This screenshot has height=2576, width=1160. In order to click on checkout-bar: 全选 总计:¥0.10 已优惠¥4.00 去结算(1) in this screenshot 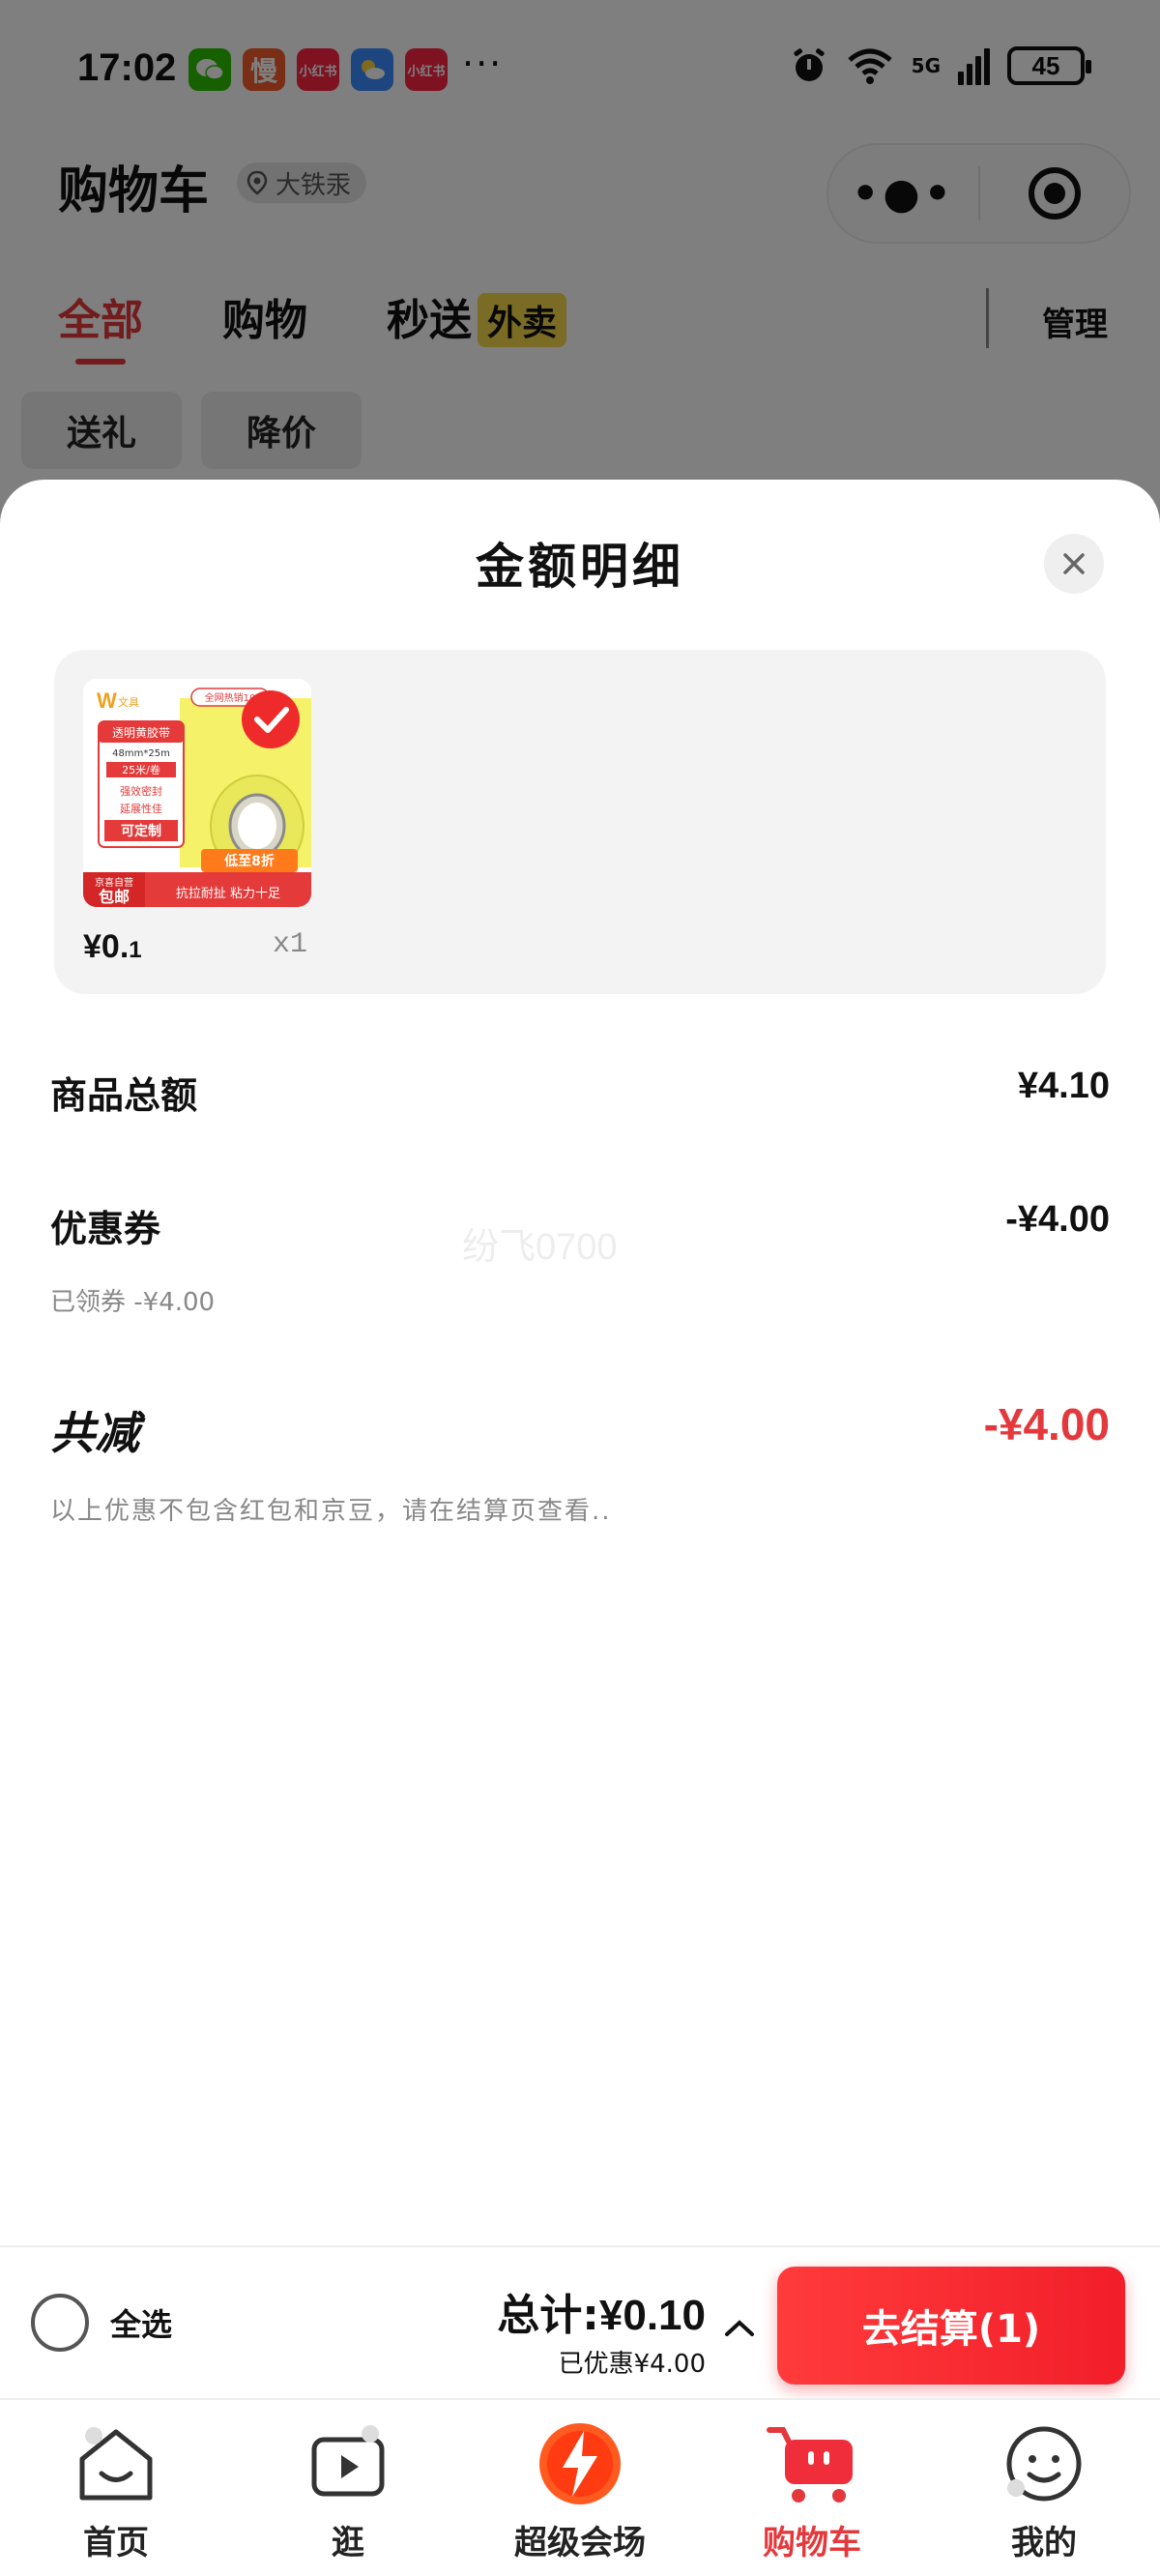, I will do `click(580, 2321)`.